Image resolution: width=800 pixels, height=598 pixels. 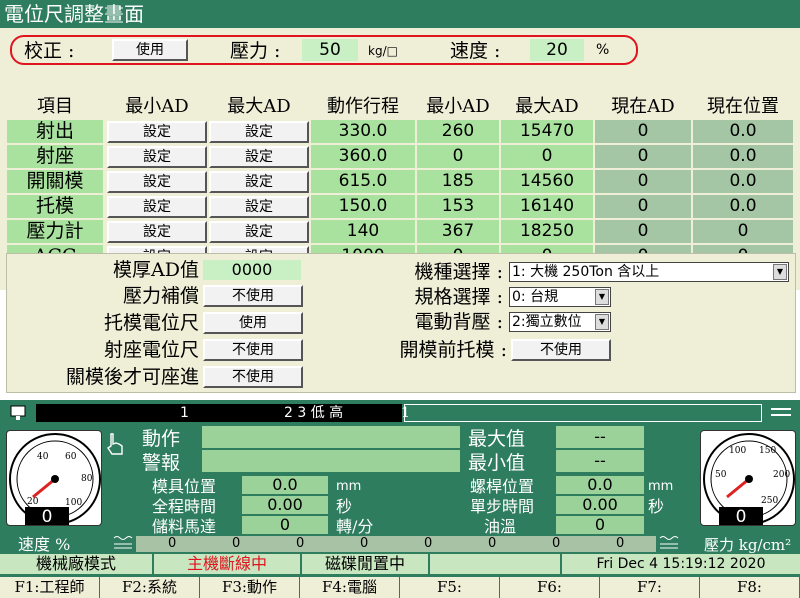 What do you see at coordinates (560, 297) in the screenshot?
I see `spec-select: 0: 台規 ▼` at bounding box center [560, 297].